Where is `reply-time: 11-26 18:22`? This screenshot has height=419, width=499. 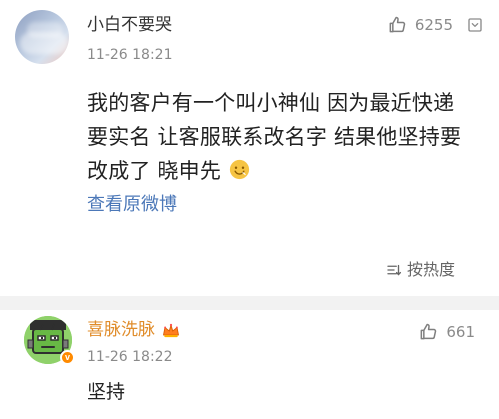 reply-time: 11-26 18:22 is located at coordinates (130, 357).